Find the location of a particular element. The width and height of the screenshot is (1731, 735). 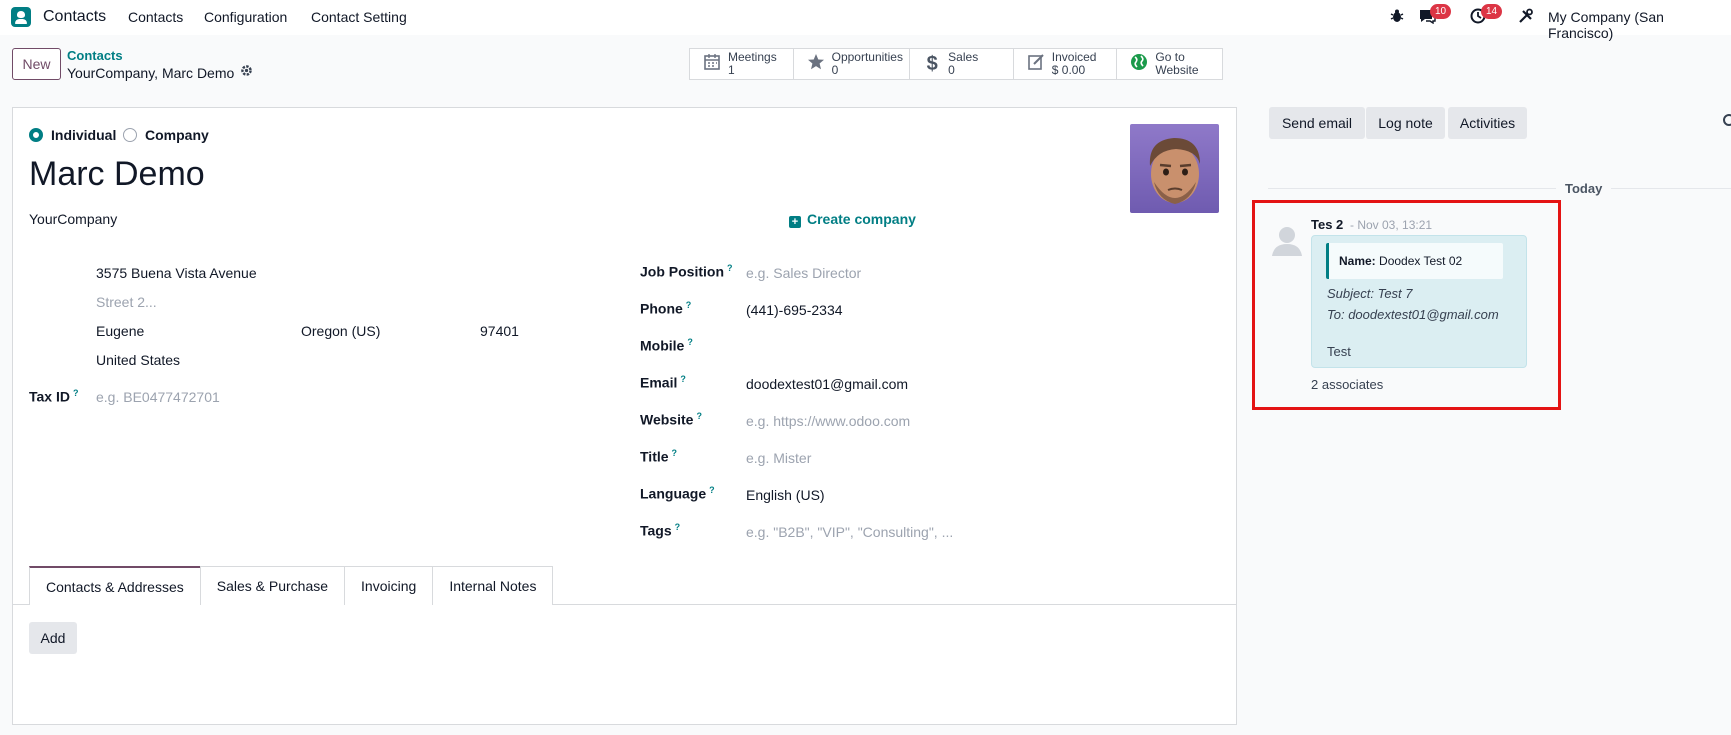

message-recipient: To: doodextest01@gmail.com is located at coordinates (1413, 314).